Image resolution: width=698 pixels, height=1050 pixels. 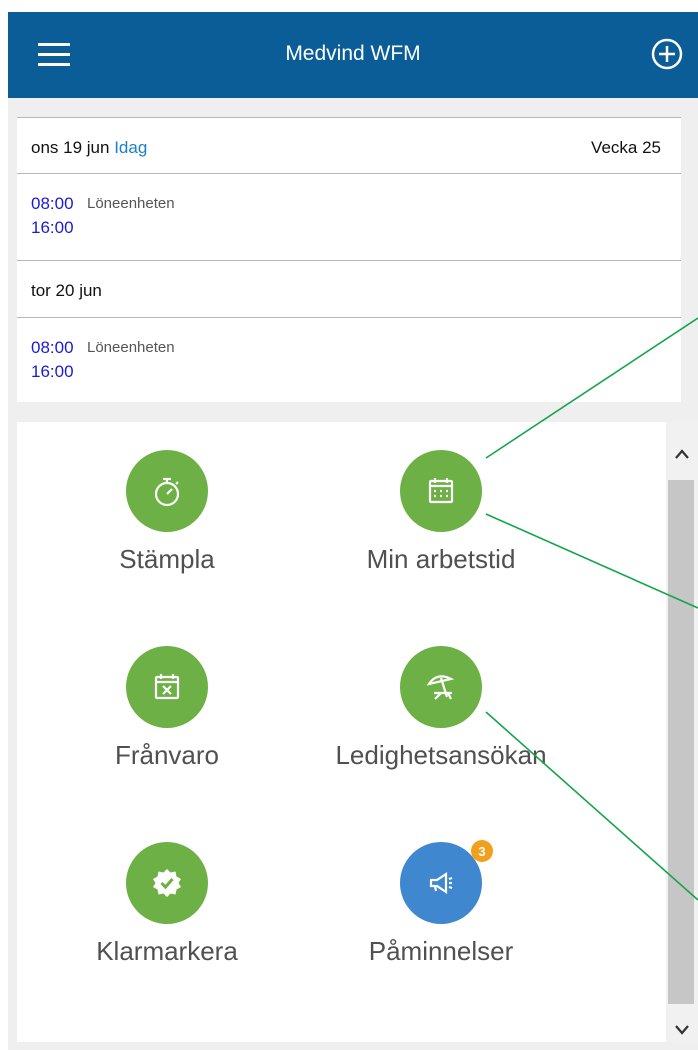 I want to click on tile-paminnelser: 3 Påminnelser, so click(x=441, y=916).